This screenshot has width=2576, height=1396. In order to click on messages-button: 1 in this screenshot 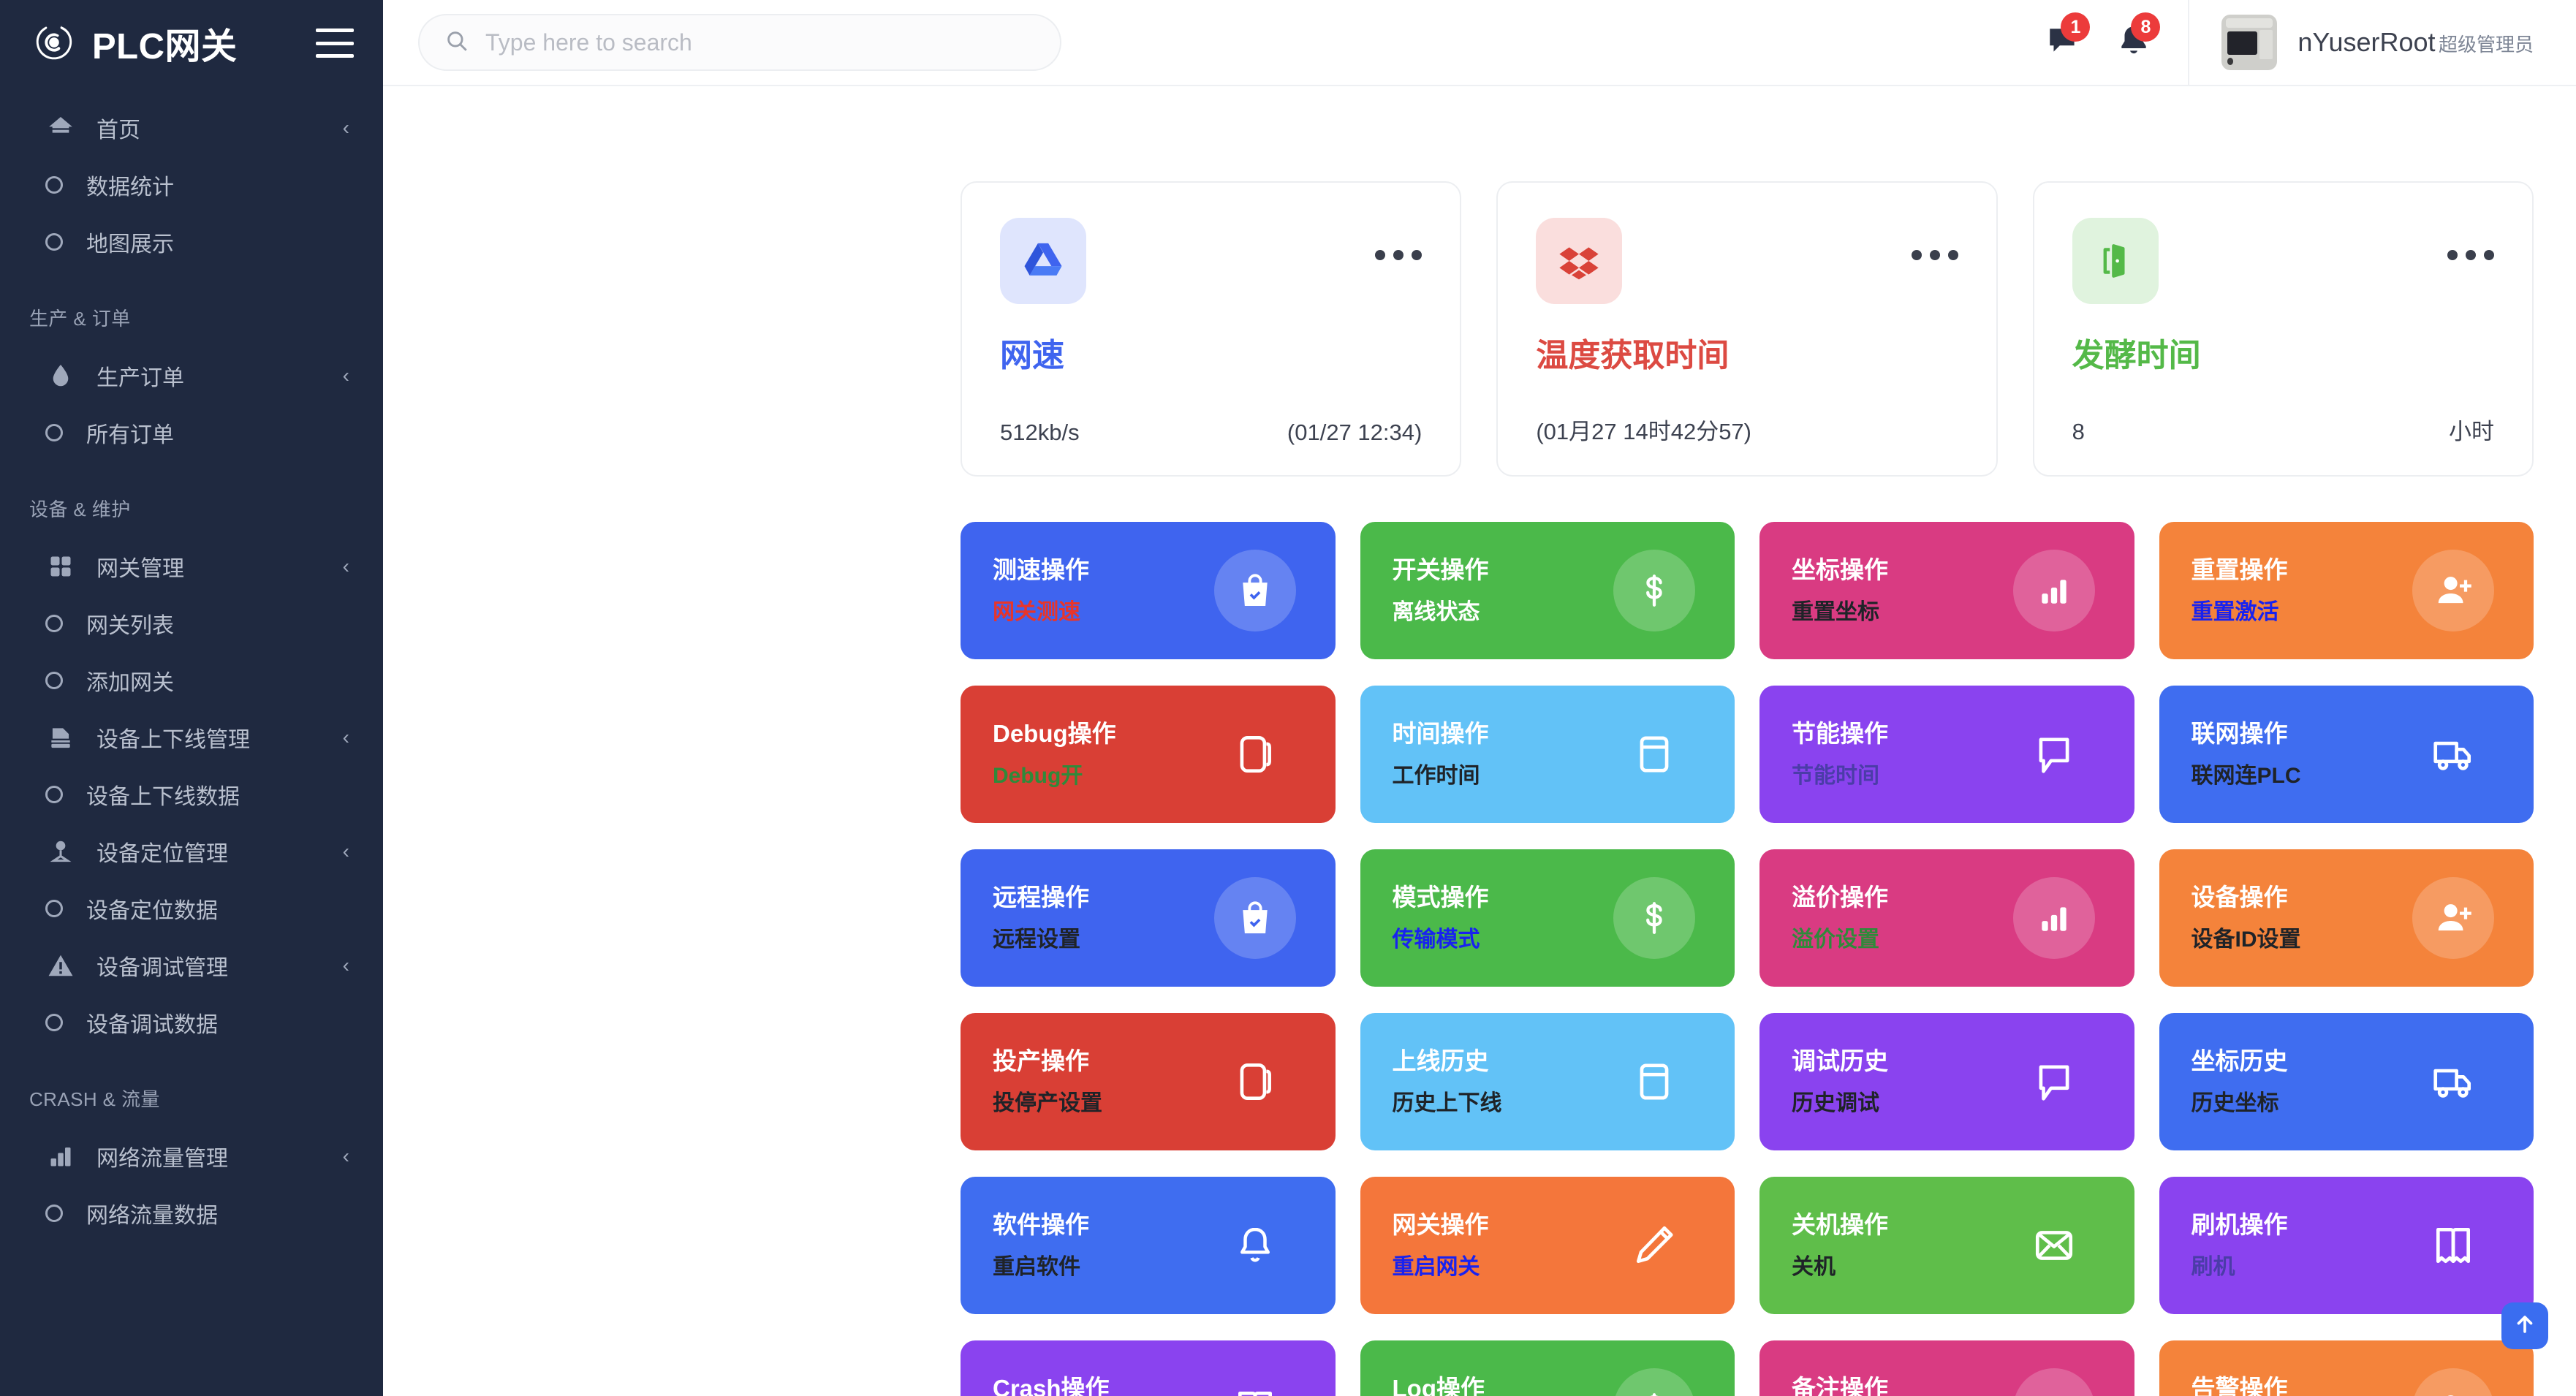, I will do `click(2063, 43)`.